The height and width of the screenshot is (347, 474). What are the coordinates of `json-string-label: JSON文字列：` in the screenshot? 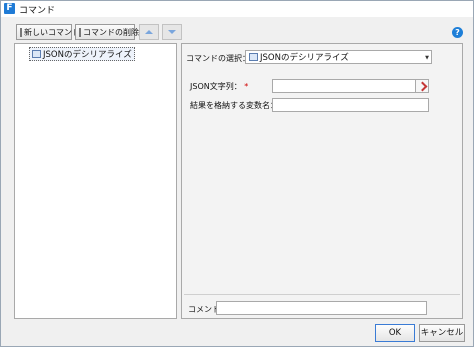 It's located at (216, 86).